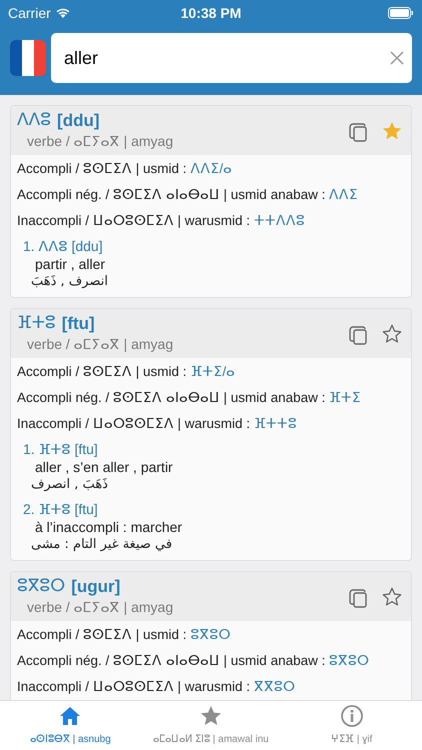  Describe the element at coordinates (78, 323) in the screenshot. I see `headword-latin: [ftu]` at that location.